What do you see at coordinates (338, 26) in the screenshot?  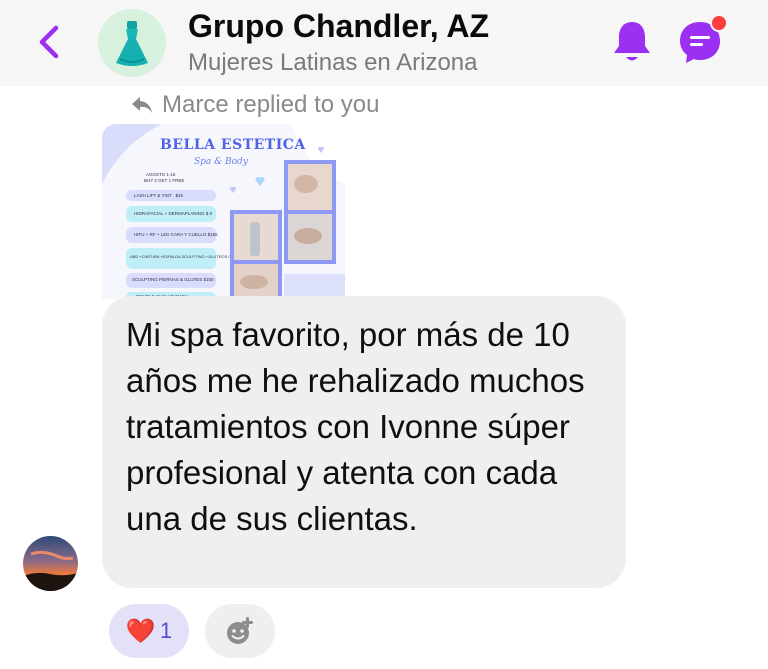 I see `group-title: Grupo Chandler, AZ` at bounding box center [338, 26].